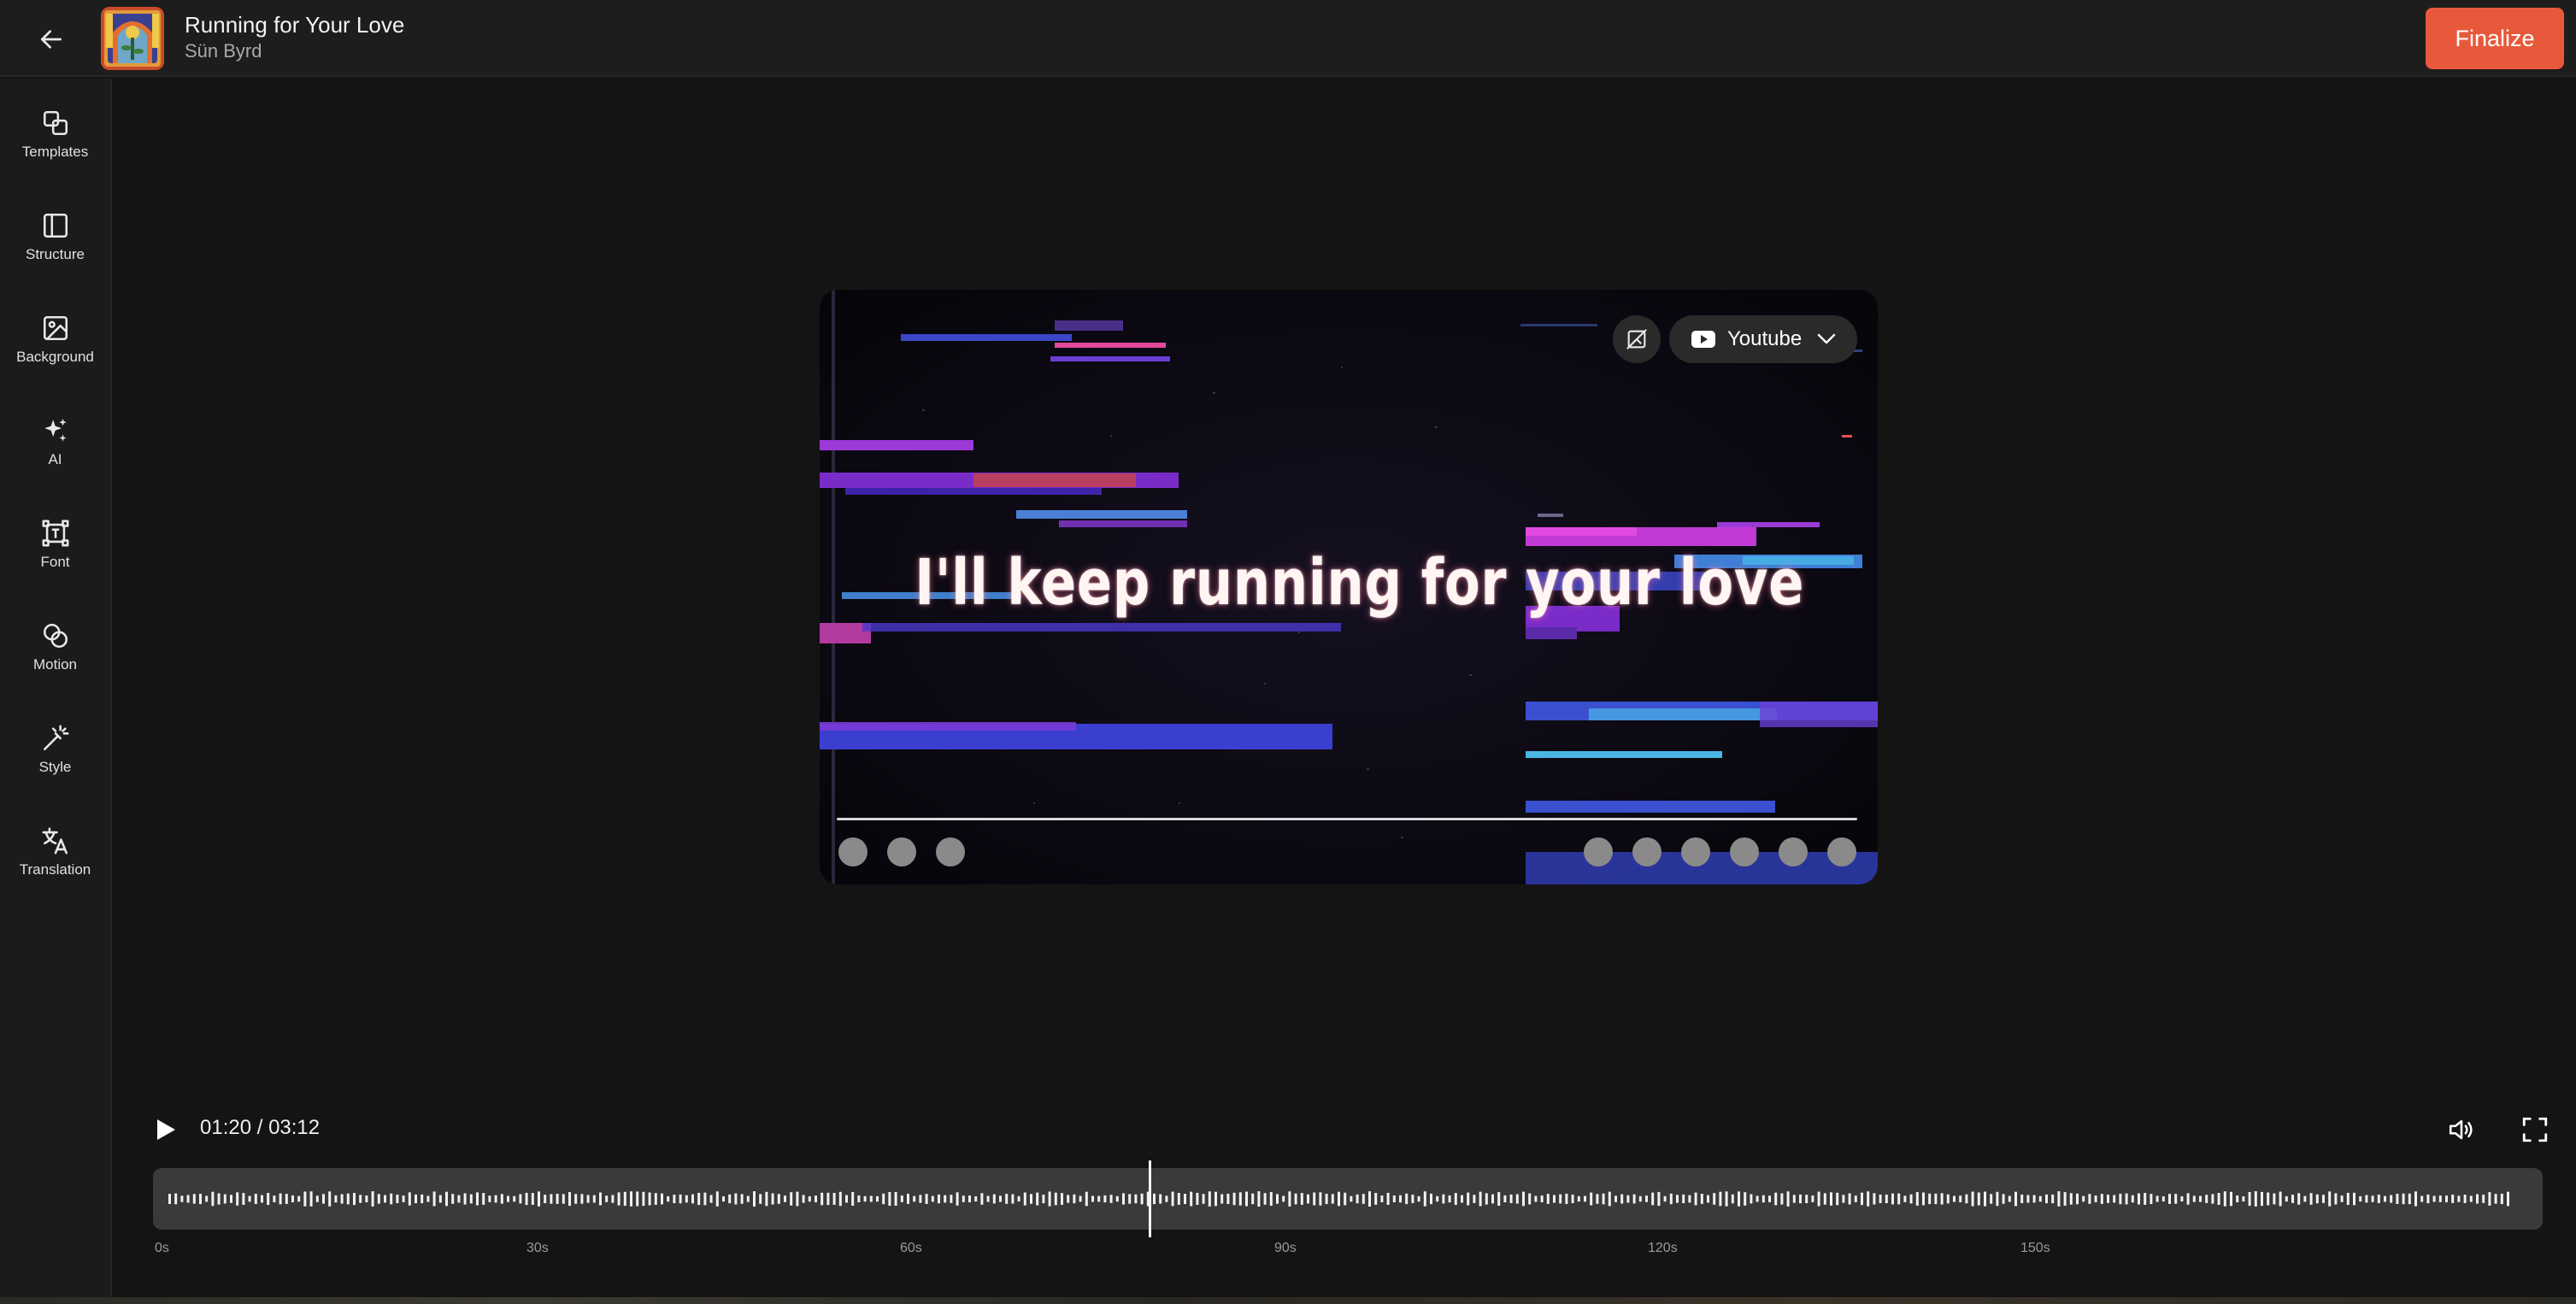  I want to click on timeline-tick: 30s, so click(537, 1248).